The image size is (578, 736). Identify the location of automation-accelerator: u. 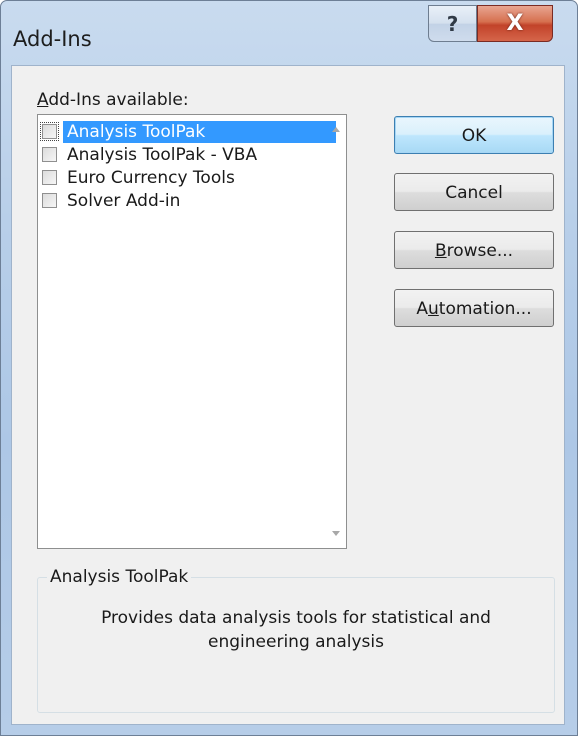
(433, 309).